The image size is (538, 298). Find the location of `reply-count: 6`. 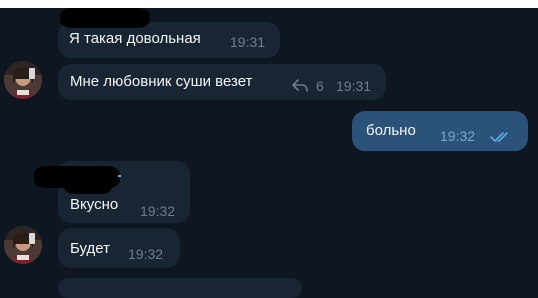

reply-count: 6 is located at coordinates (320, 86).